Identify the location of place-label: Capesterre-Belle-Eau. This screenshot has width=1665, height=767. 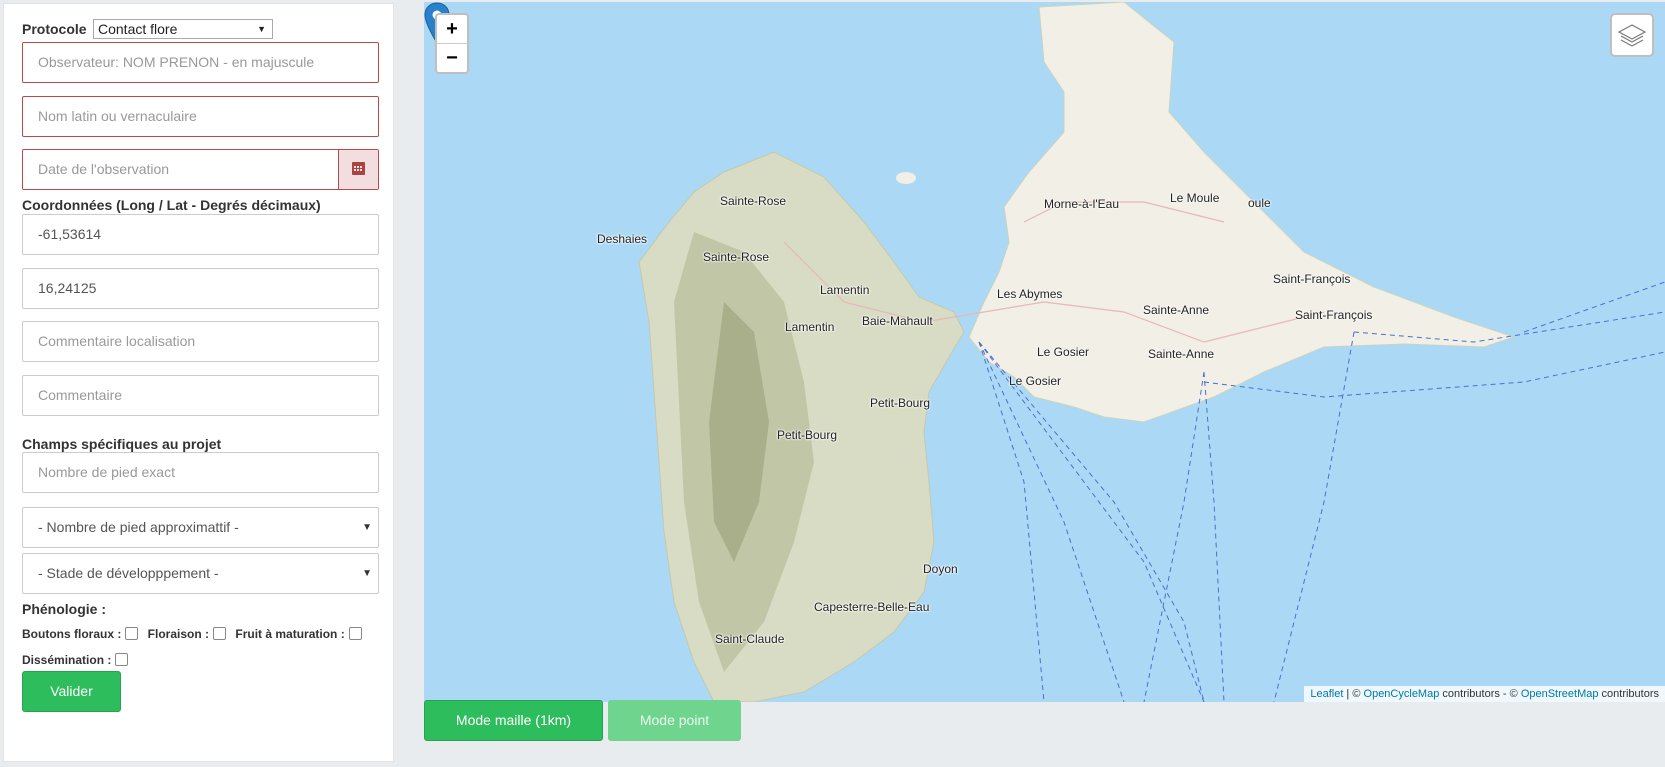
(872, 607).